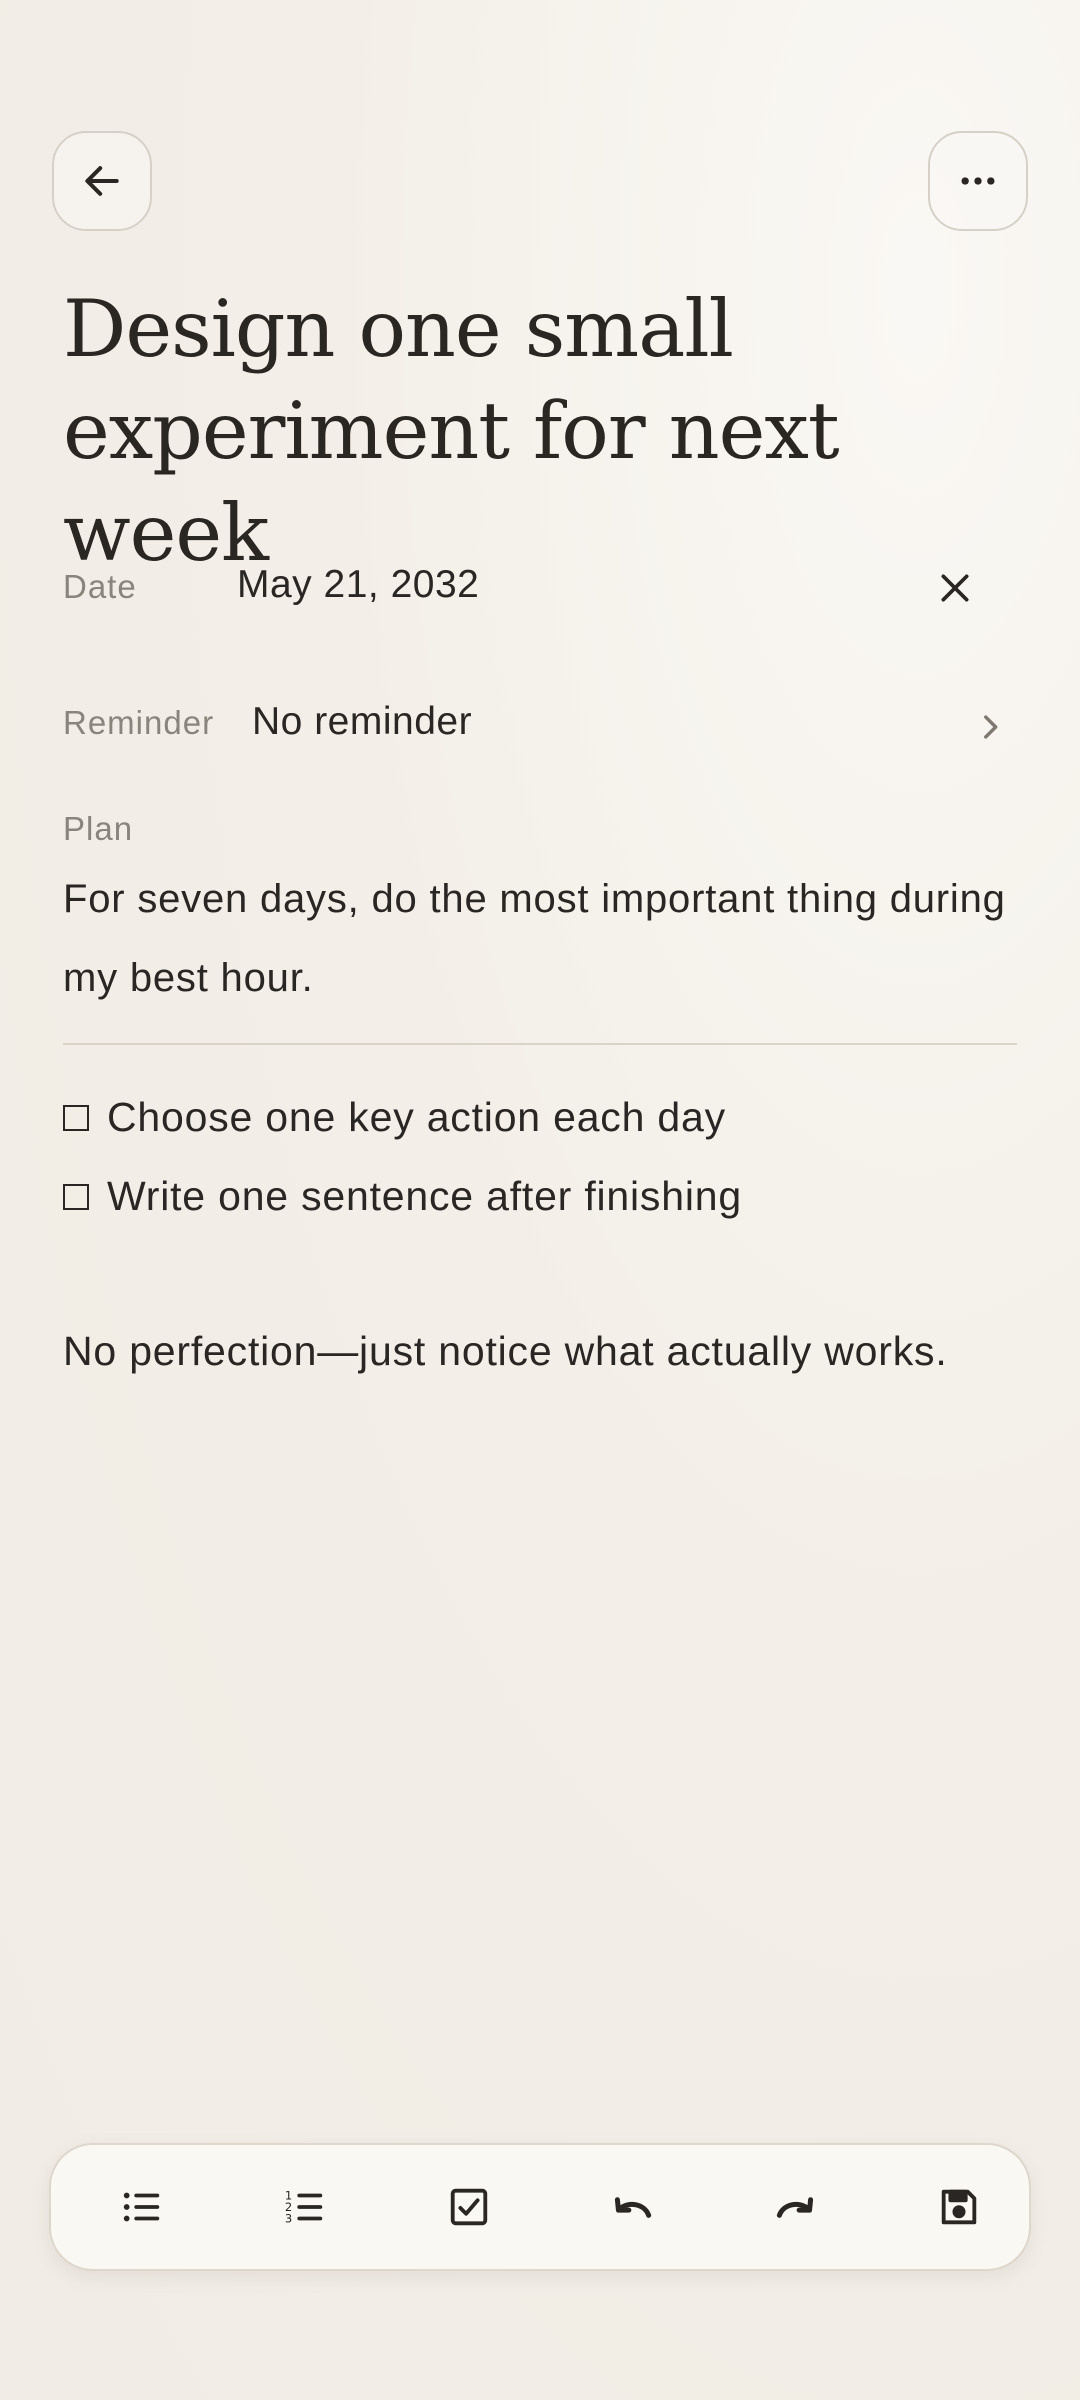 The image size is (1080, 2400). I want to click on checklist-button, so click(469, 2207).